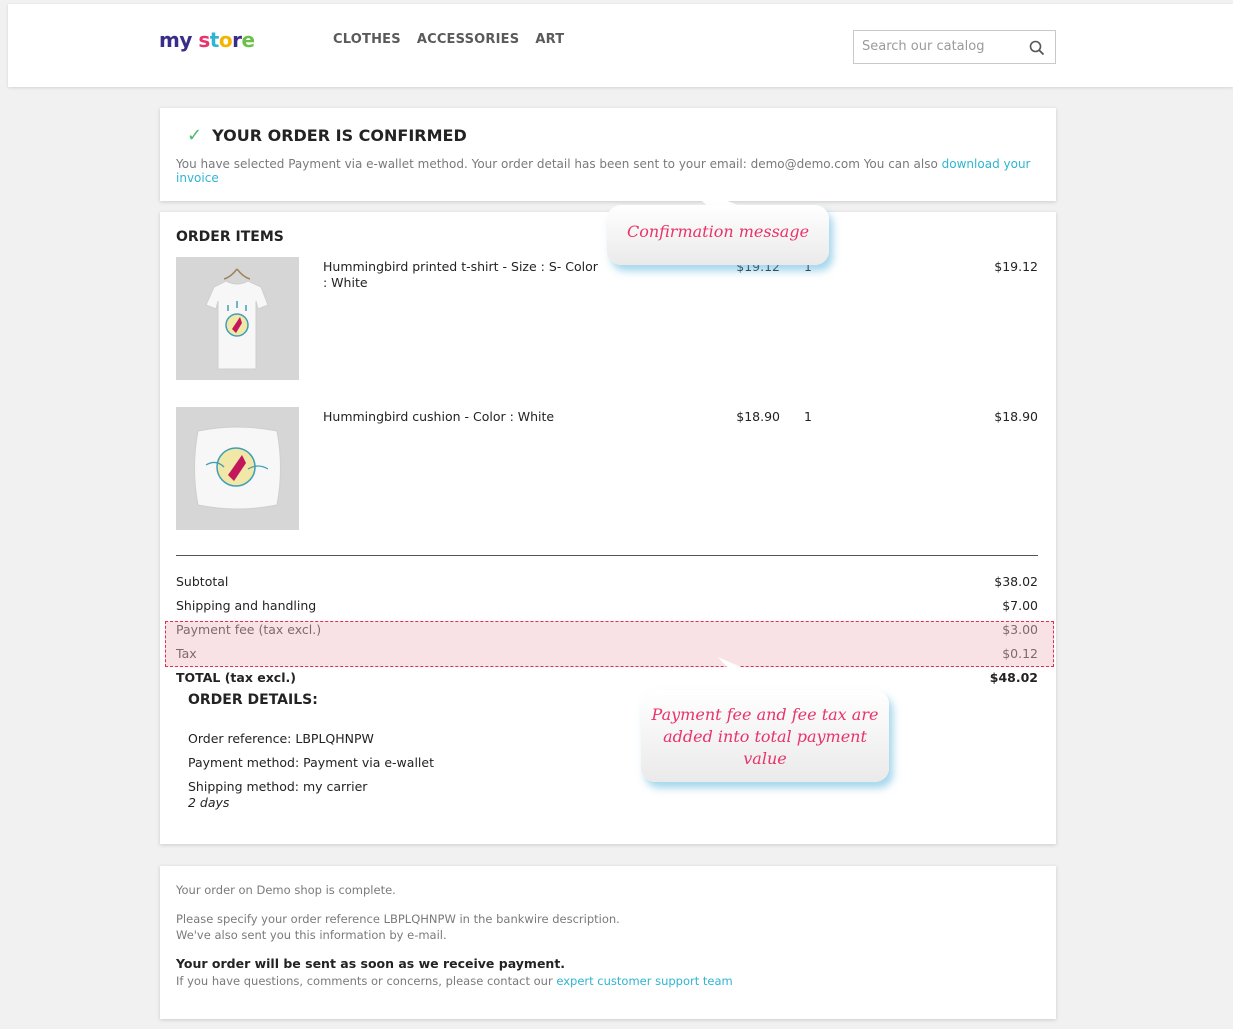 This screenshot has width=1233, height=1029. I want to click on search-input, so click(942, 46).